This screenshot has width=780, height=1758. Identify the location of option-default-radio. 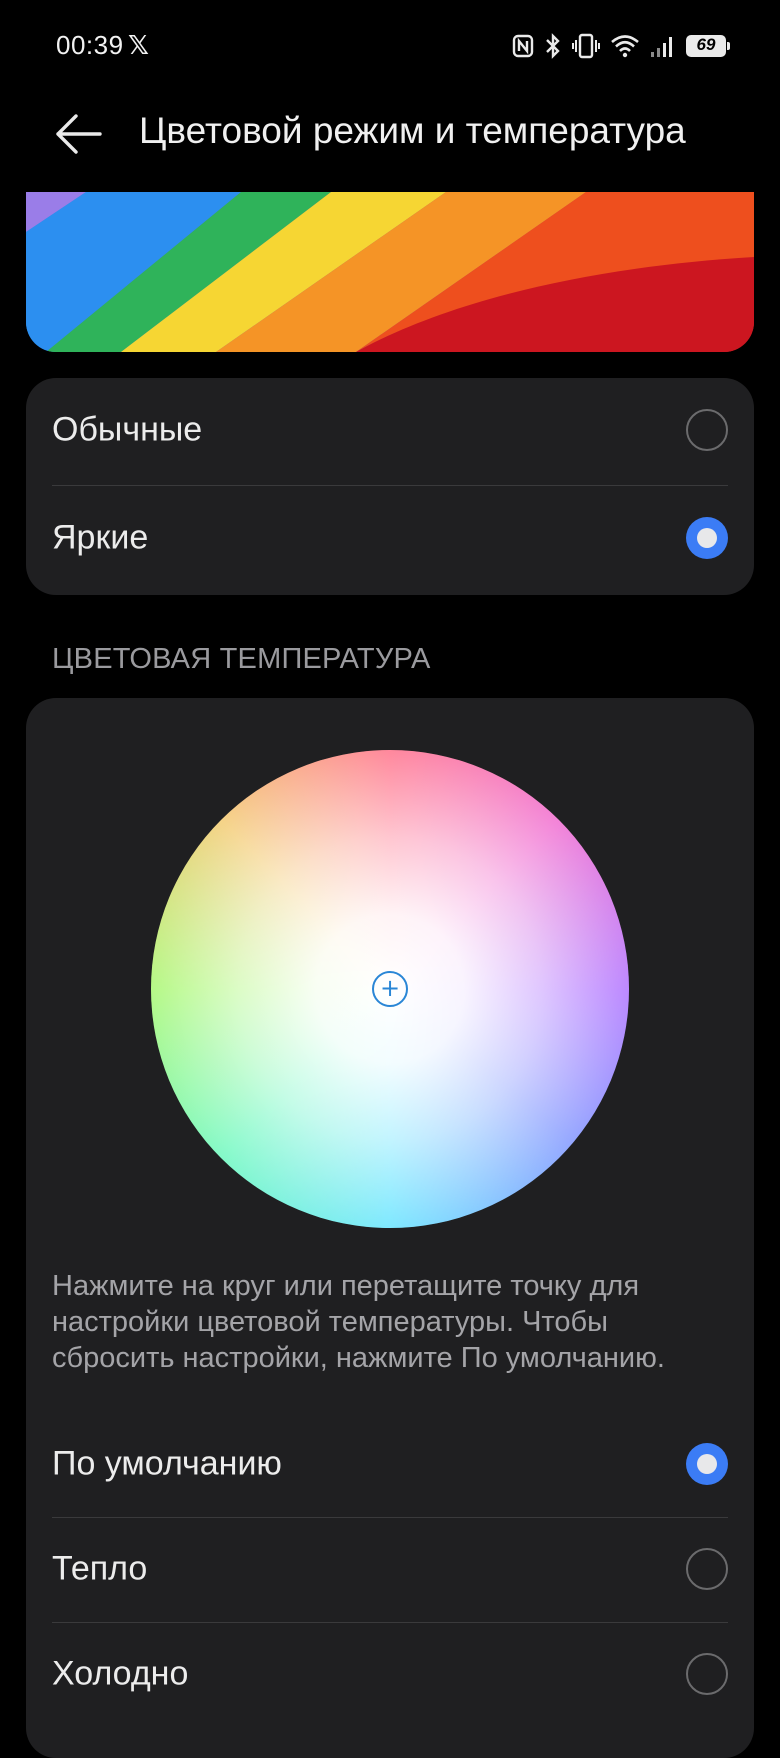
(707, 1464).